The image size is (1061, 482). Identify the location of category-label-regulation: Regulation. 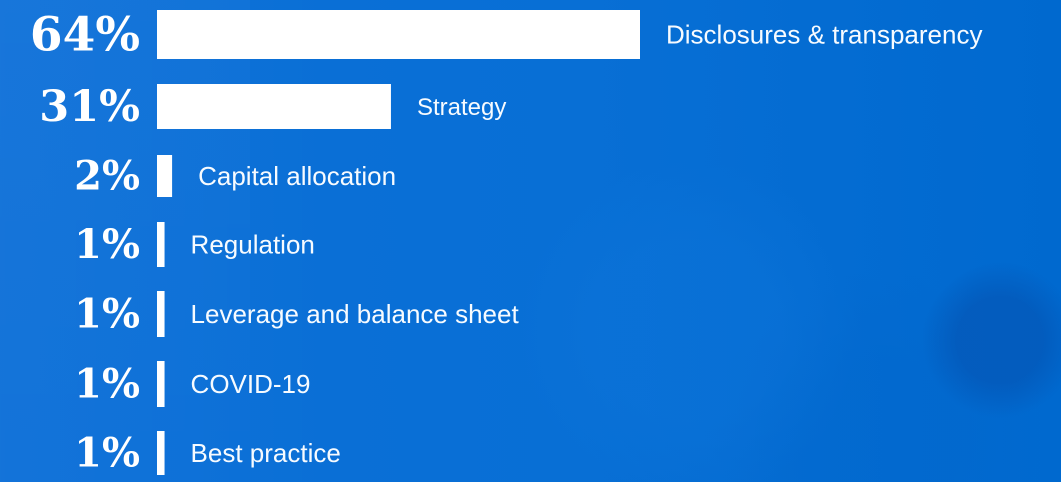
(253, 245).